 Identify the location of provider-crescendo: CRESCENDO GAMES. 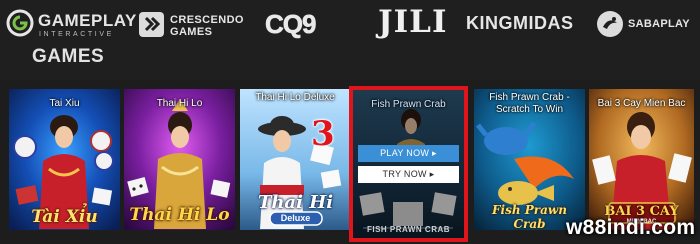
(191, 25).